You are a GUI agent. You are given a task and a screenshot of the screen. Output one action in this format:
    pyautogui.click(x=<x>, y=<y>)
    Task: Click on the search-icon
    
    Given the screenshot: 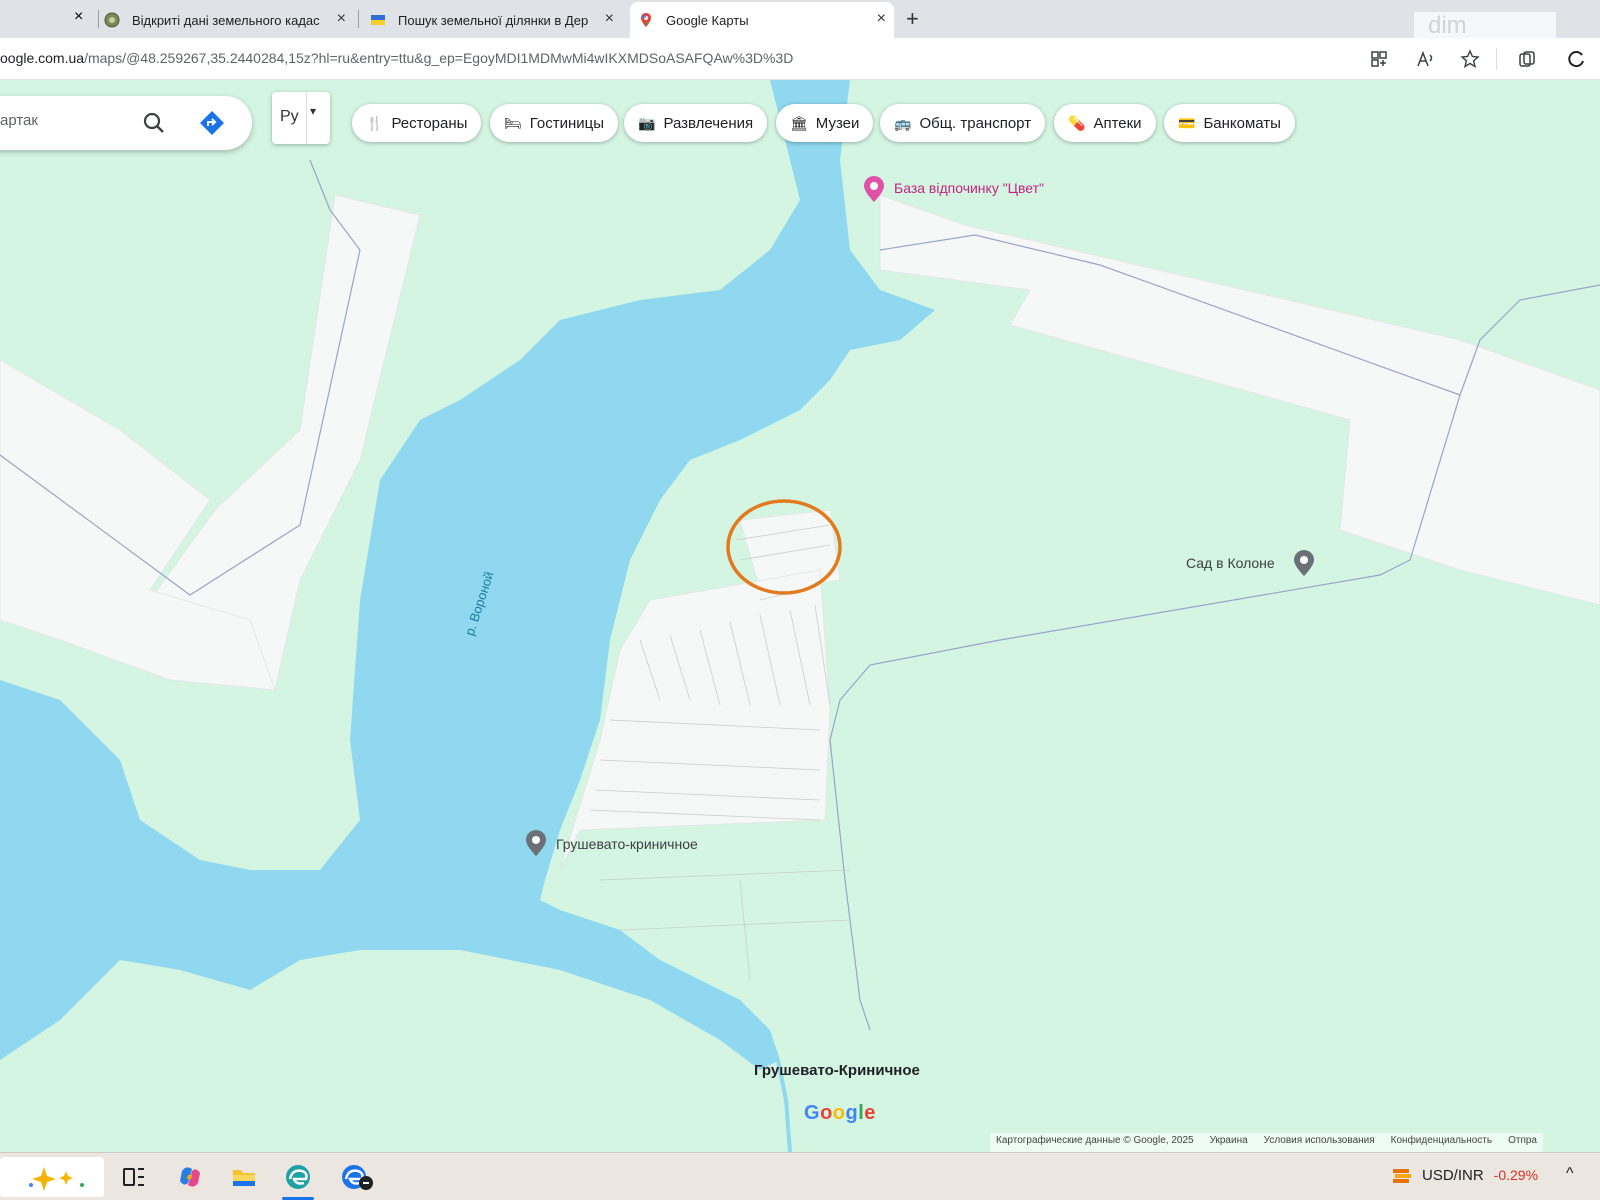 What is the action you would take?
    pyautogui.click(x=154, y=123)
    